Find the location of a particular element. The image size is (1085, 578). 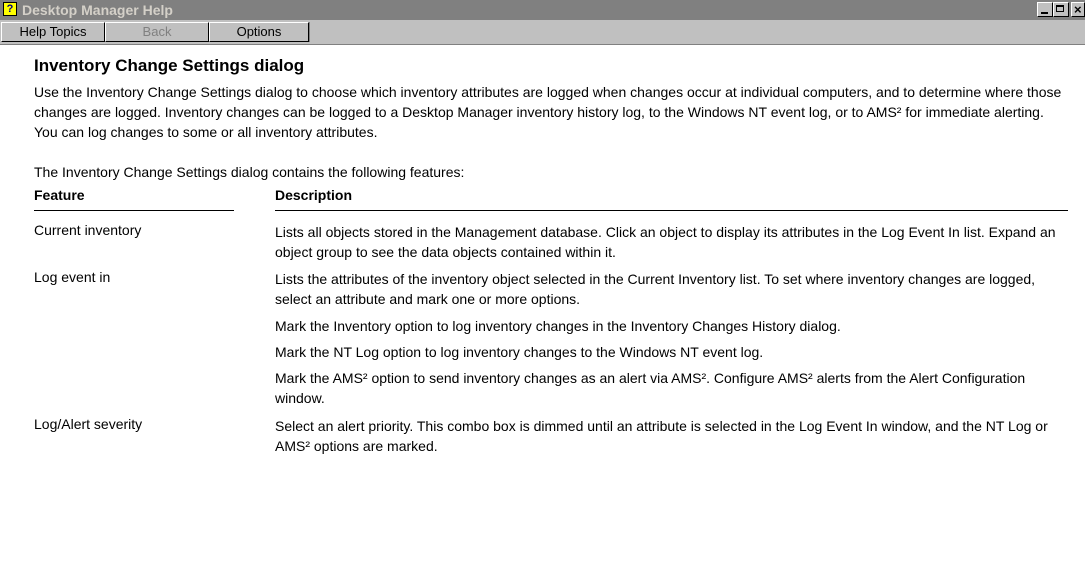

toolbar: Help Topics Back Options is located at coordinates (542, 32).